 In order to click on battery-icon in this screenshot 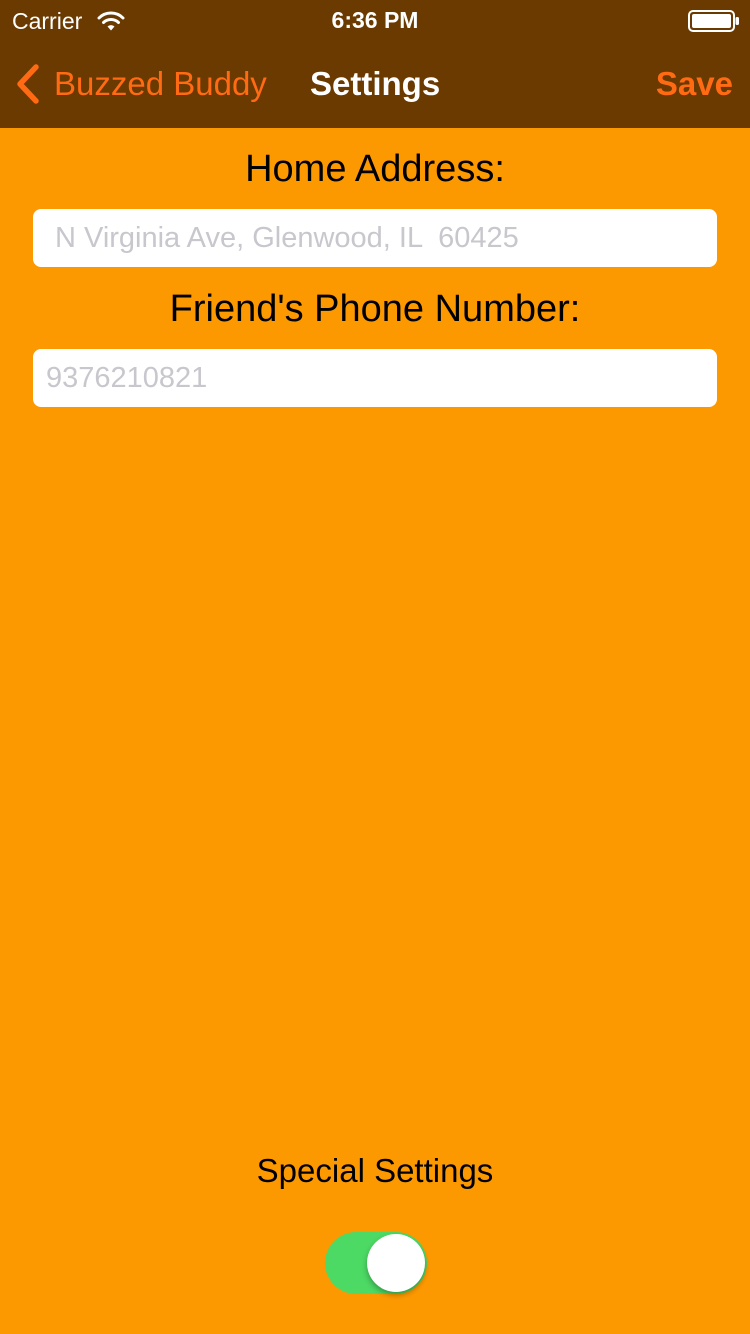, I will do `click(713, 21)`.